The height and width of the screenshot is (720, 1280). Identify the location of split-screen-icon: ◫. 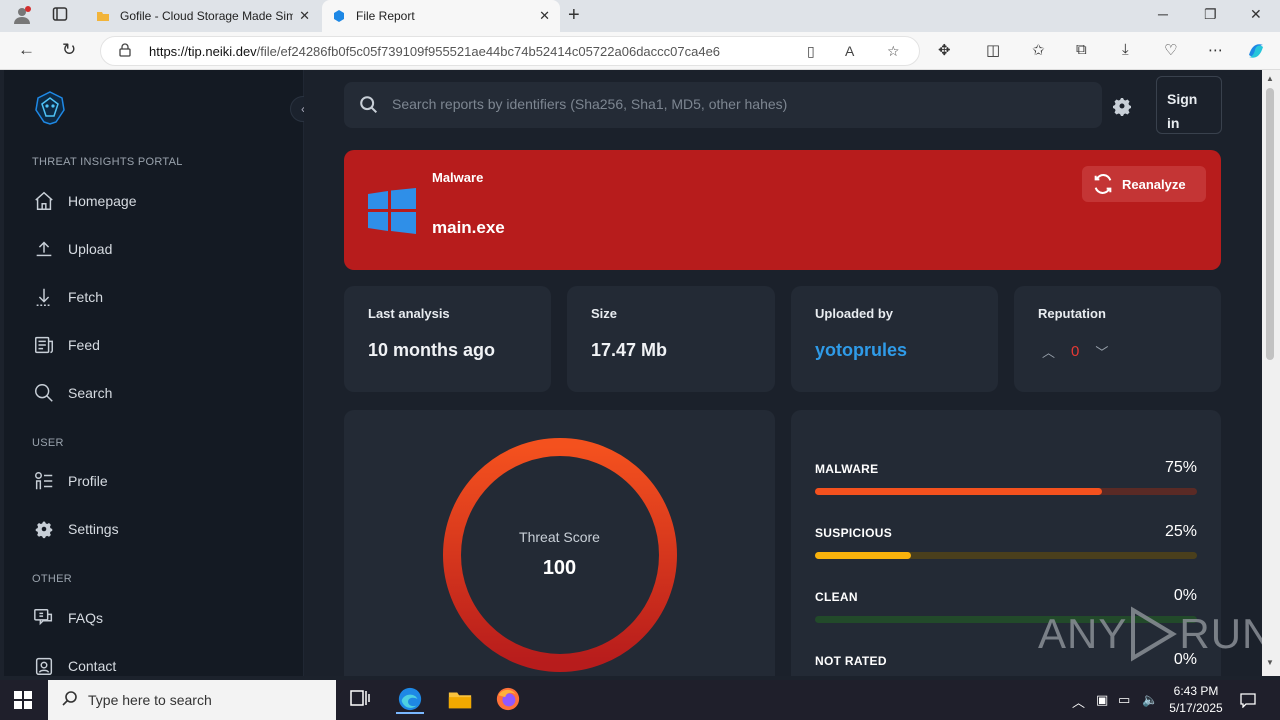
(993, 50).